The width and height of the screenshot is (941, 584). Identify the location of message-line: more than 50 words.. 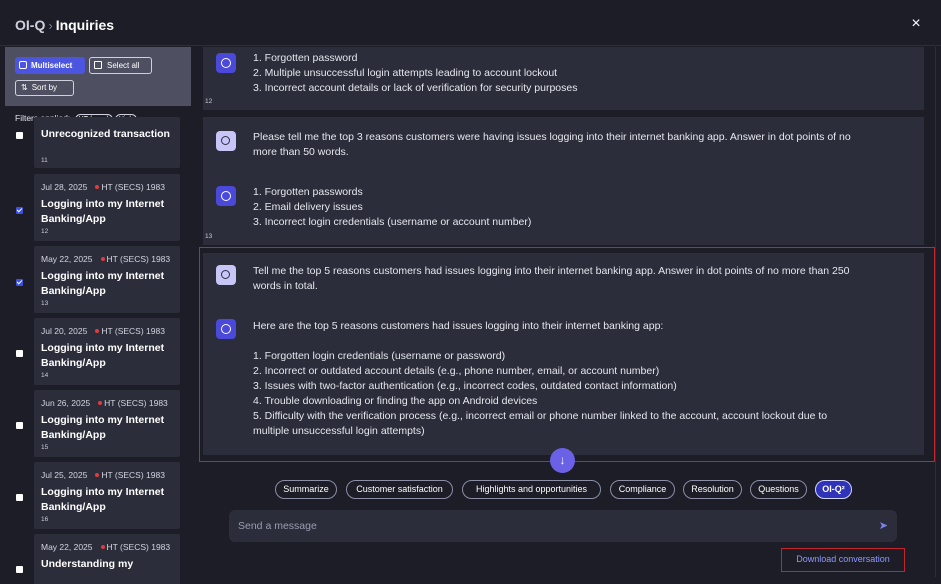
(301, 152).